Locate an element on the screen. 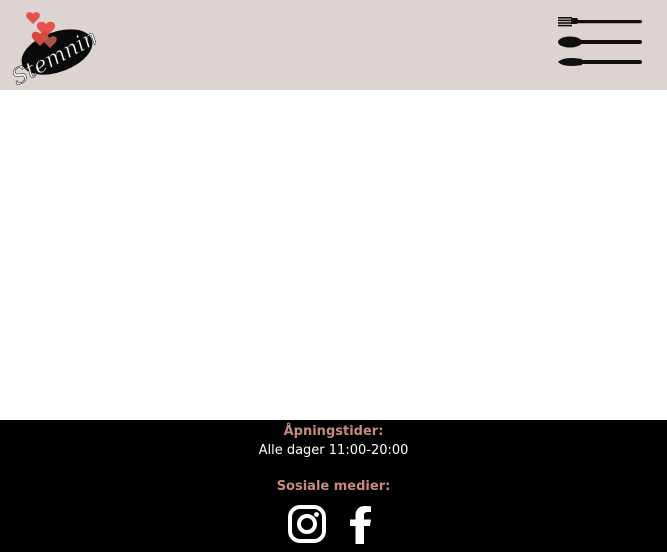 The width and height of the screenshot is (667, 552). social-media-heading: Sosiale medier: is located at coordinates (333, 486).